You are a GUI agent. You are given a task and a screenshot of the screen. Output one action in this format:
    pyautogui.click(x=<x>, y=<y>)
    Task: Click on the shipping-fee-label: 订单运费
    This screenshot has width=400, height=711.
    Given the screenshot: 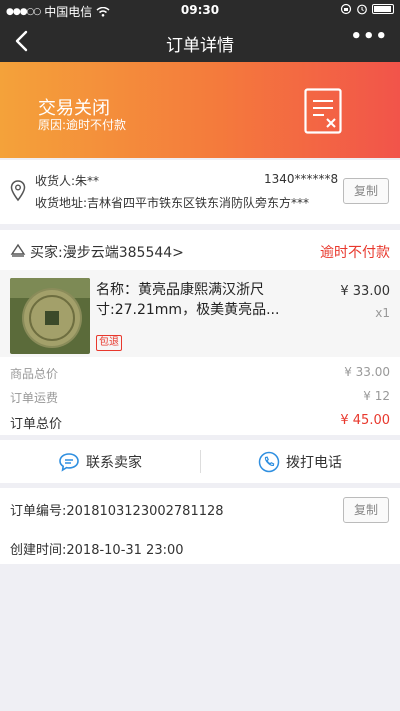 What is the action you would take?
    pyautogui.click(x=34, y=398)
    